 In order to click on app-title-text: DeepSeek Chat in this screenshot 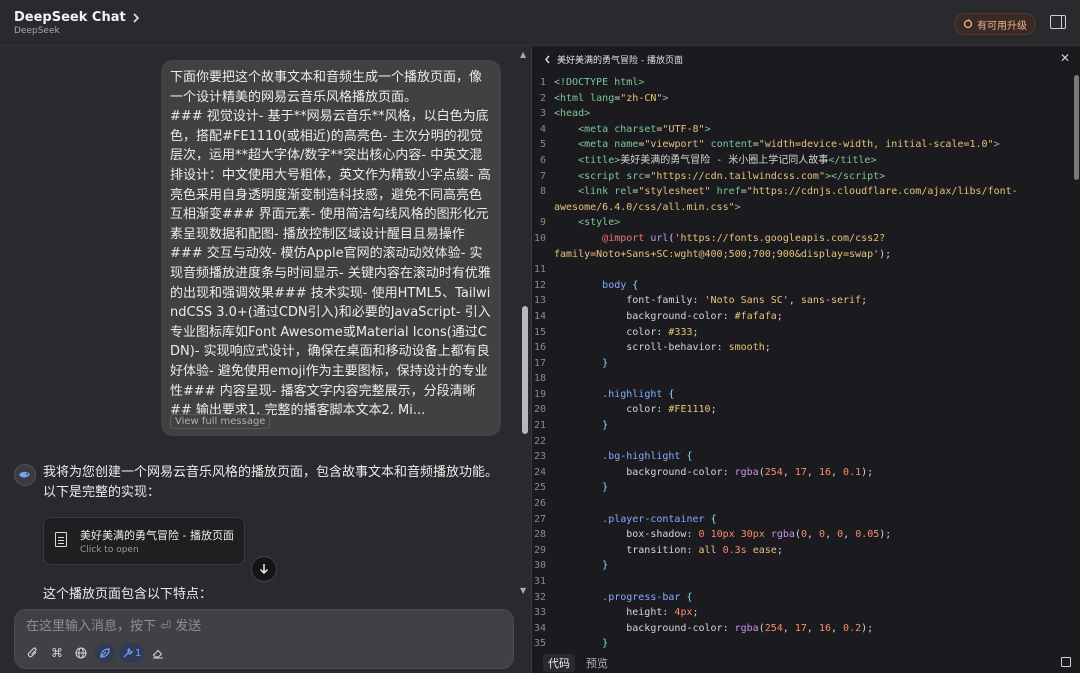, I will do `click(70, 17)`.